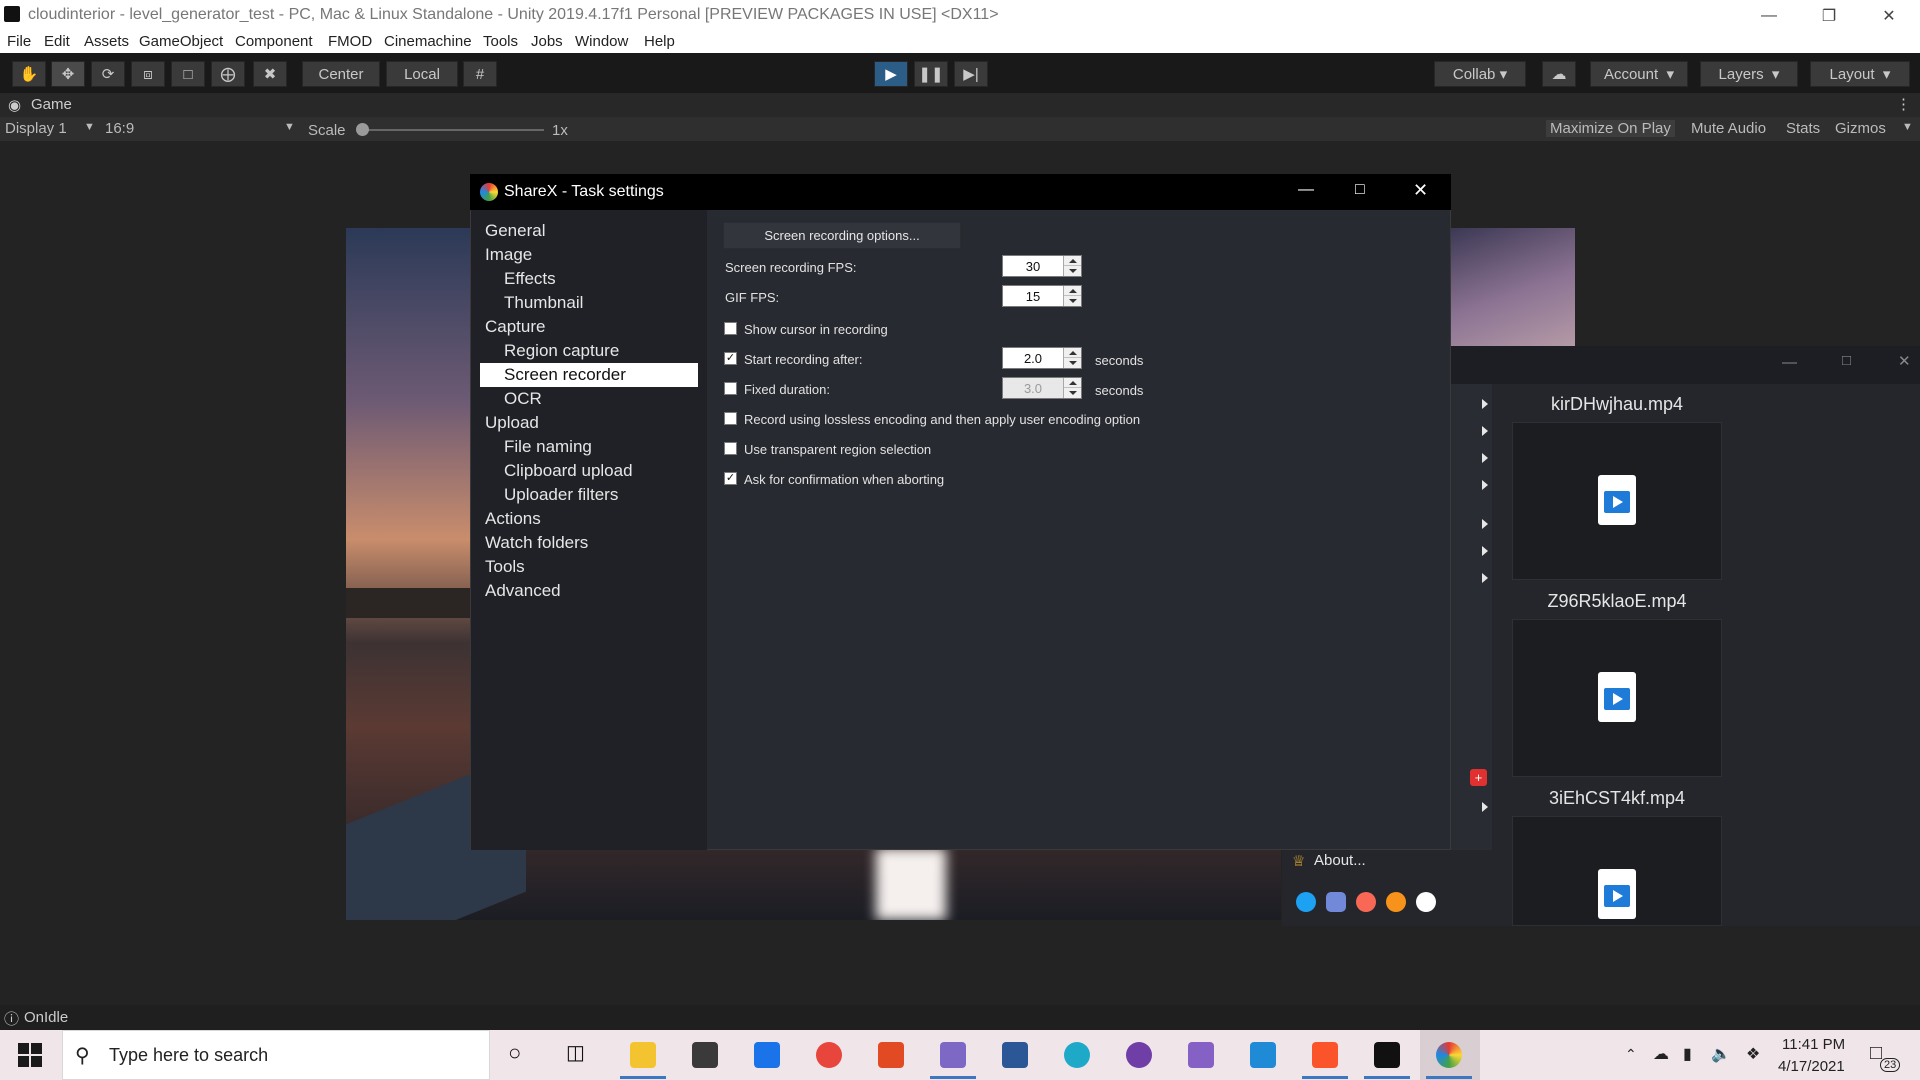  I want to click on github-icon, so click(1426, 902).